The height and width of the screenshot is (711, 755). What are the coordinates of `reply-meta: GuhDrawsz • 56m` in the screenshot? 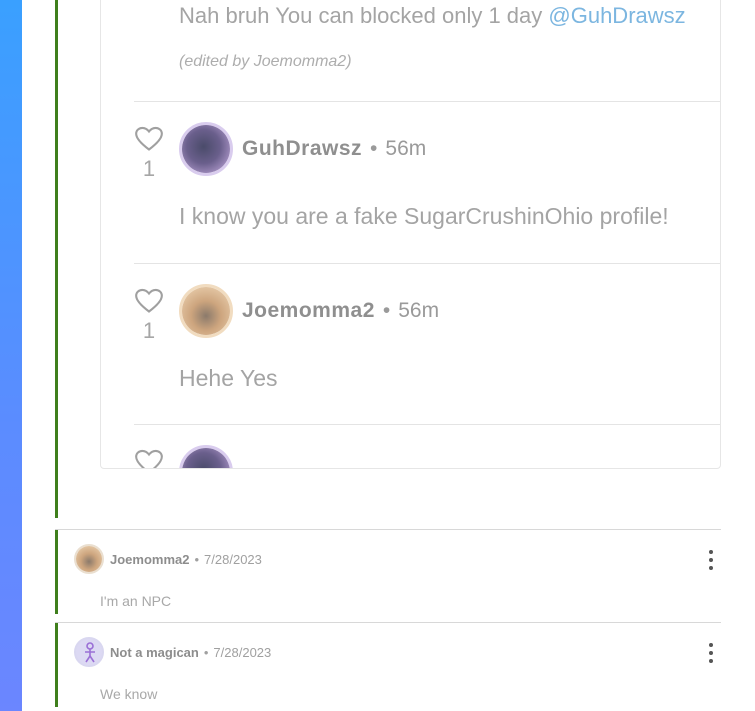 It's located at (334, 148).